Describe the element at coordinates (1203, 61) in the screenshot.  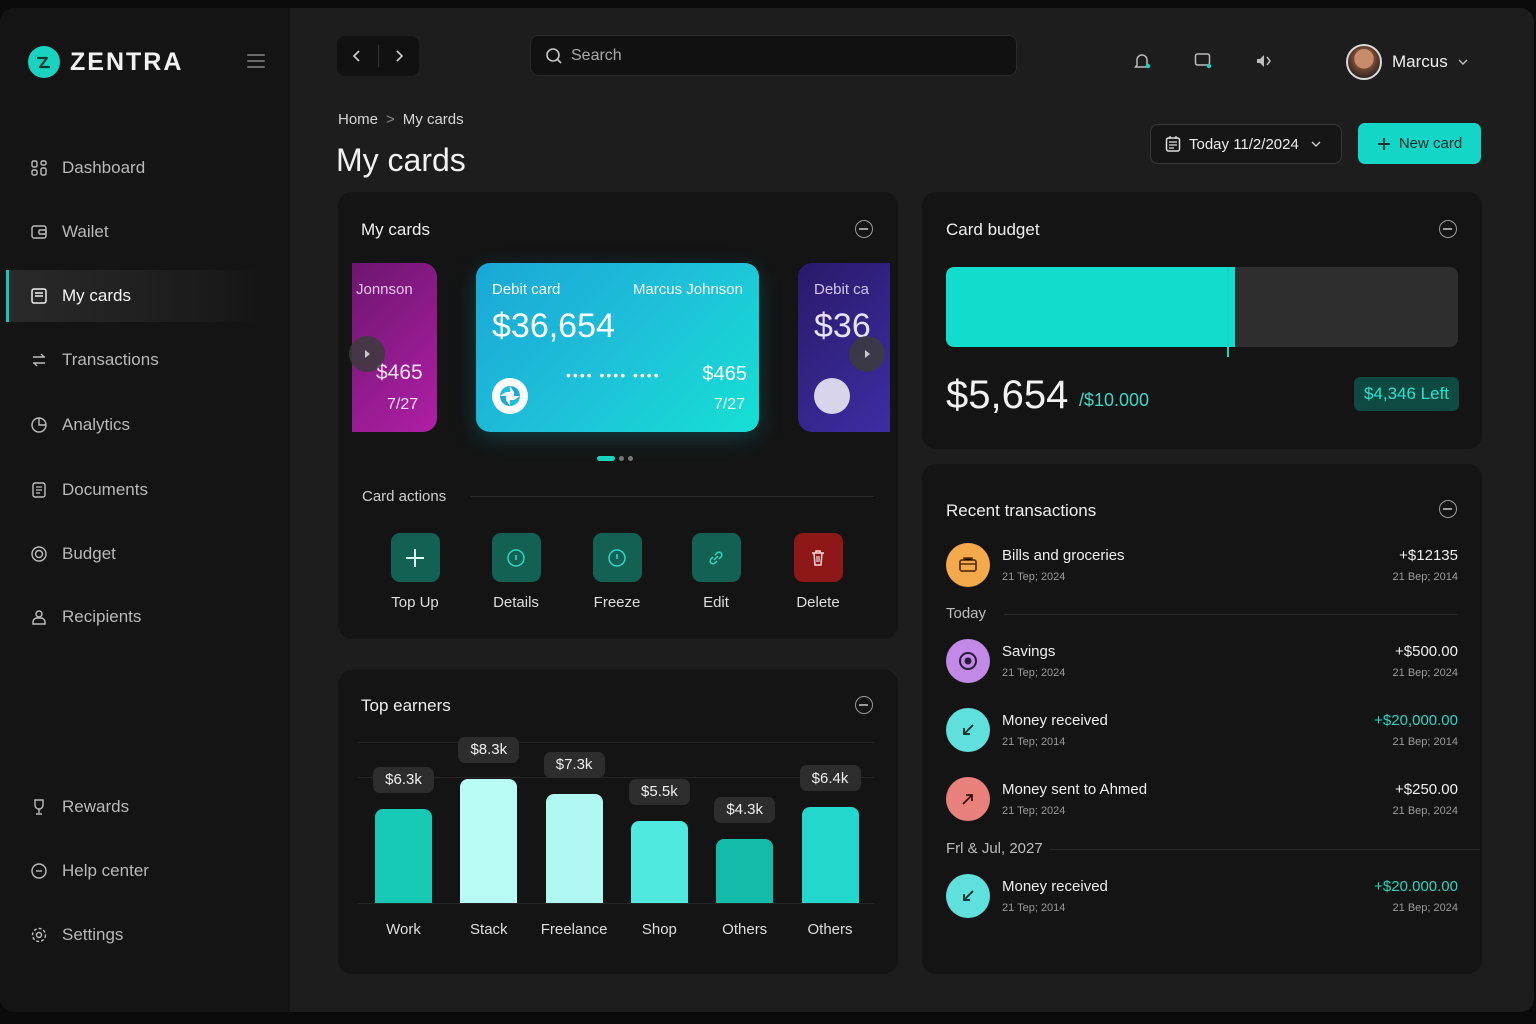
I see `message-icon` at that location.